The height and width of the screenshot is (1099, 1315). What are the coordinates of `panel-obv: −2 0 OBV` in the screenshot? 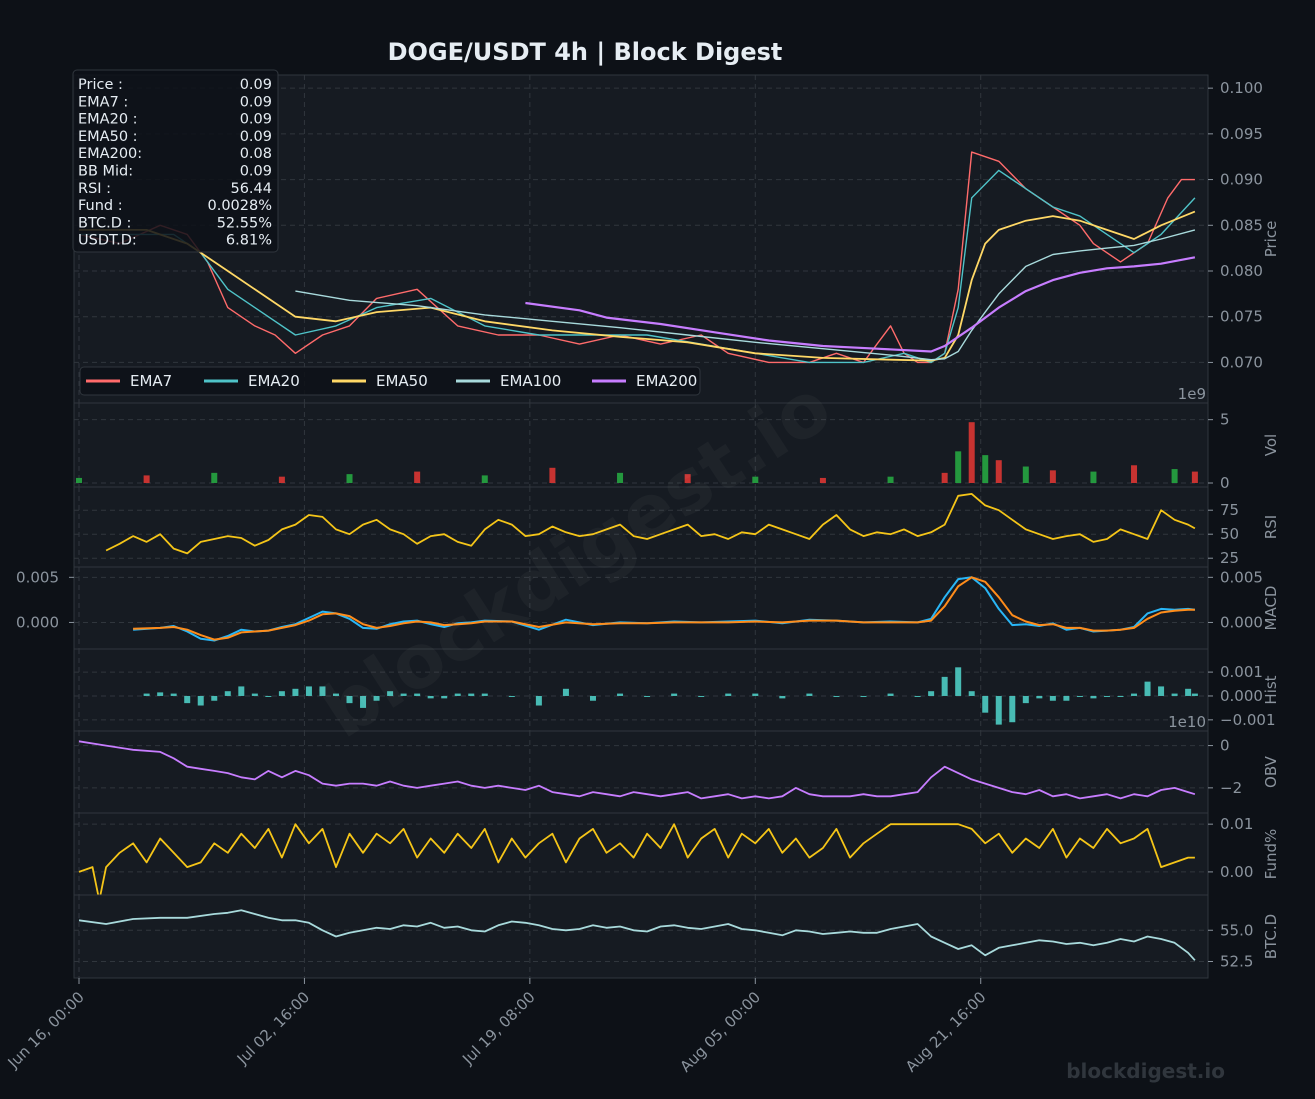 It's located at (676, 772).